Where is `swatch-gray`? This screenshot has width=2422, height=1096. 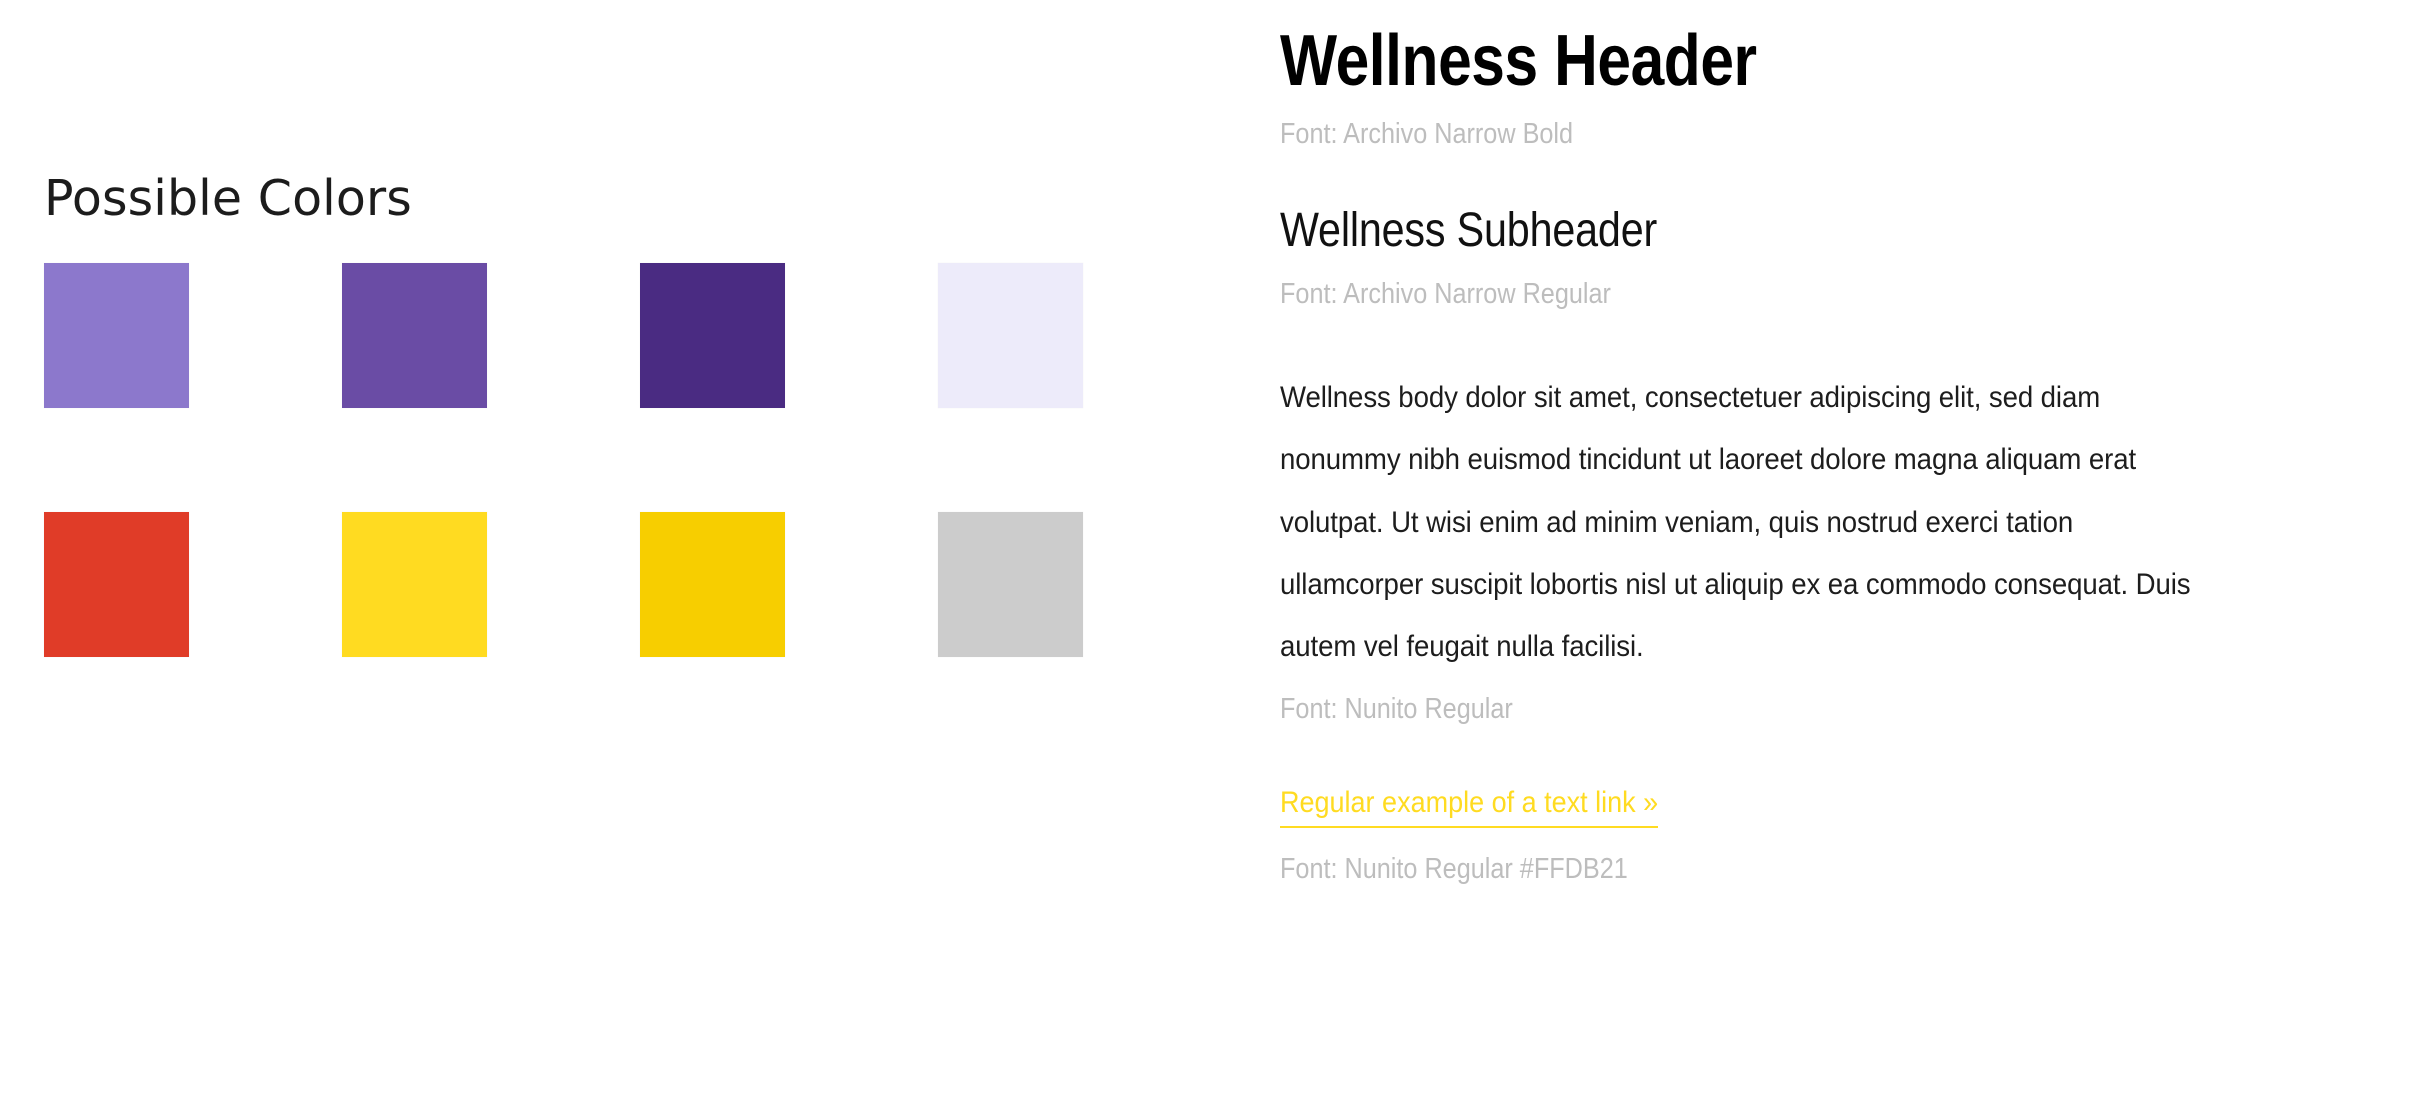
swatch-gray is located at coordinates (1010, 584).